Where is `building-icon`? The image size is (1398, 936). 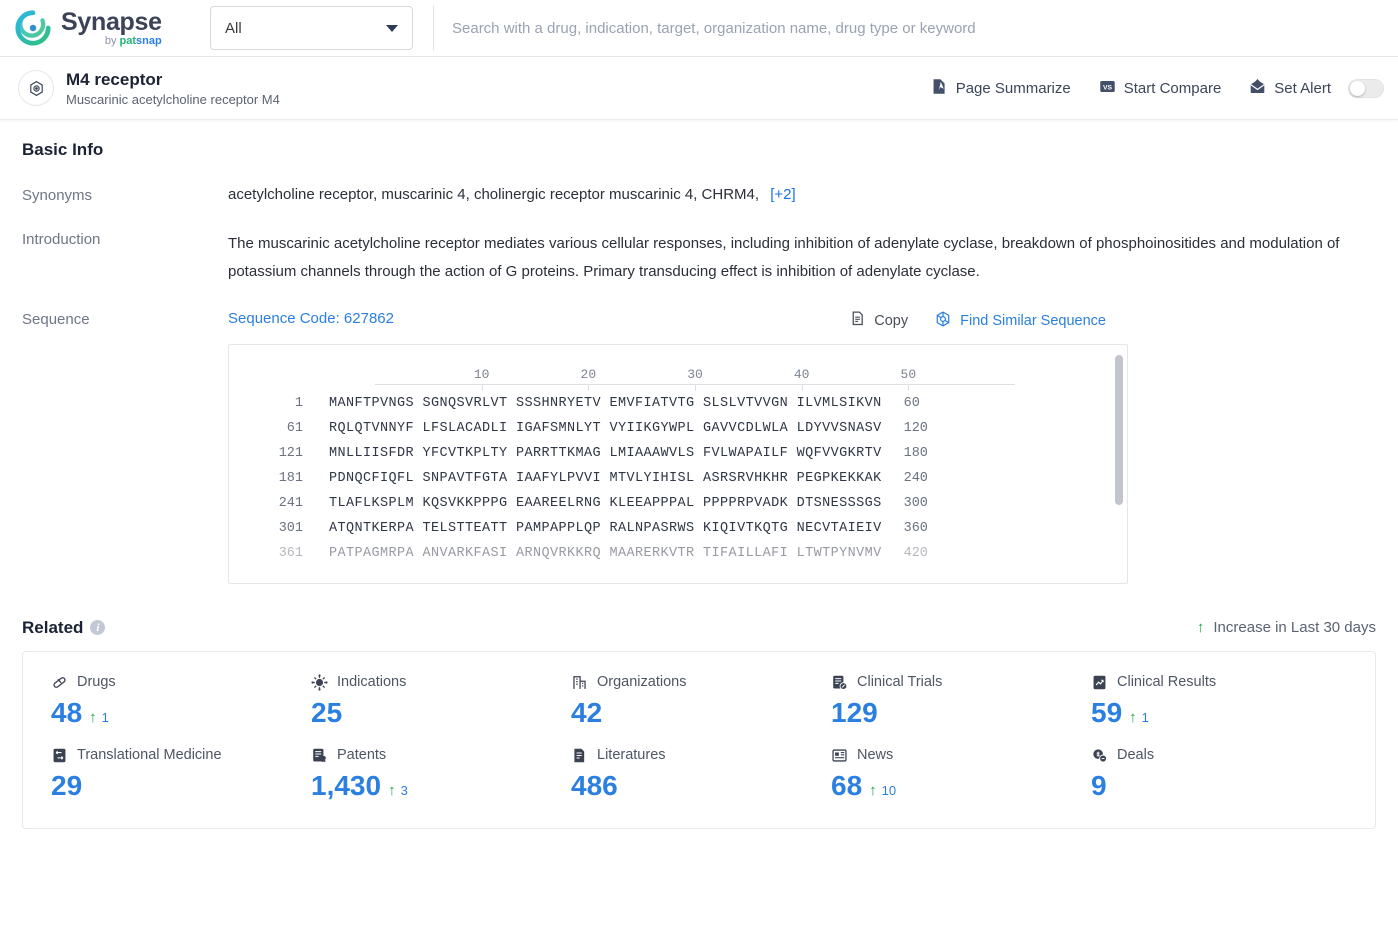
building-icon is located at coordinates (579, 682).